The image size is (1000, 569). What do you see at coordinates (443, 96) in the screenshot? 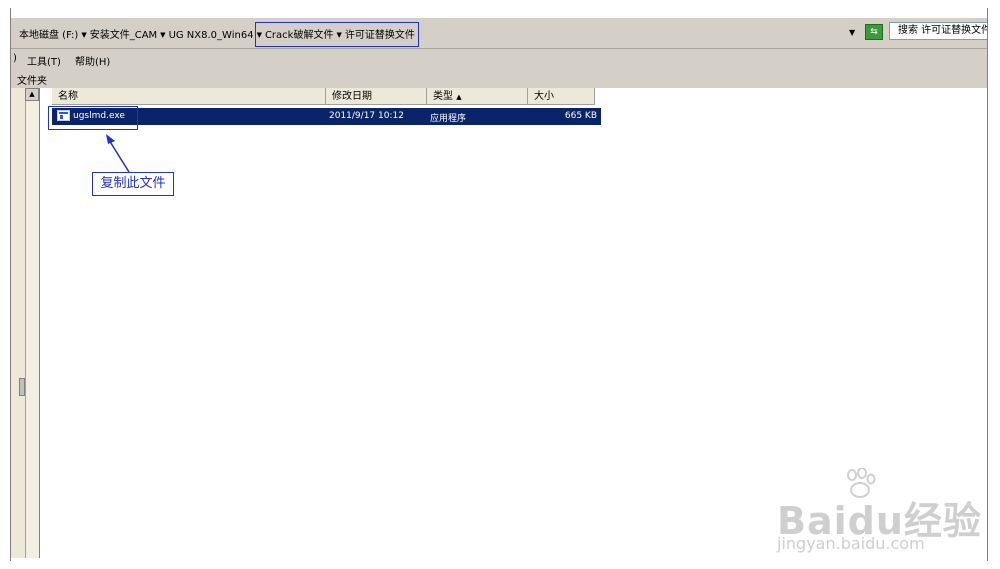
I see `column-header-type-label: 类型` at bounding box center [443, 96].